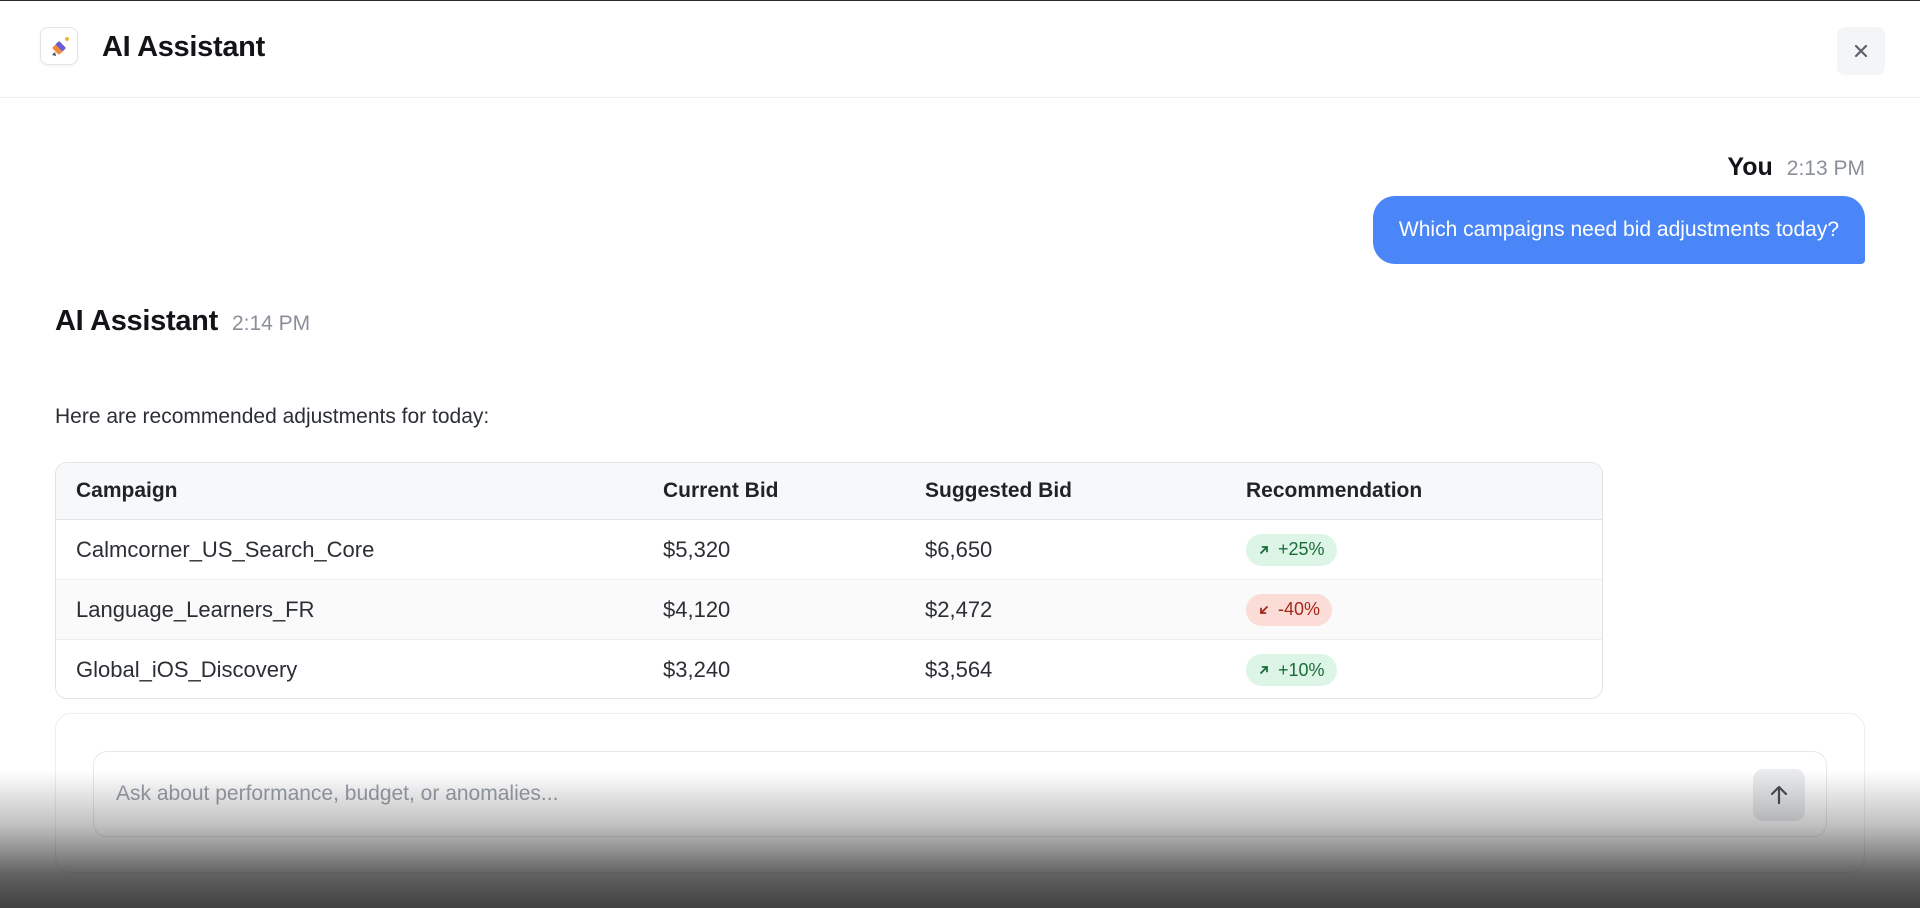 The image size is (1920, 908). I want to click on ai-message-meta: AI Assistant 2:14 PM, so click(182, 321).